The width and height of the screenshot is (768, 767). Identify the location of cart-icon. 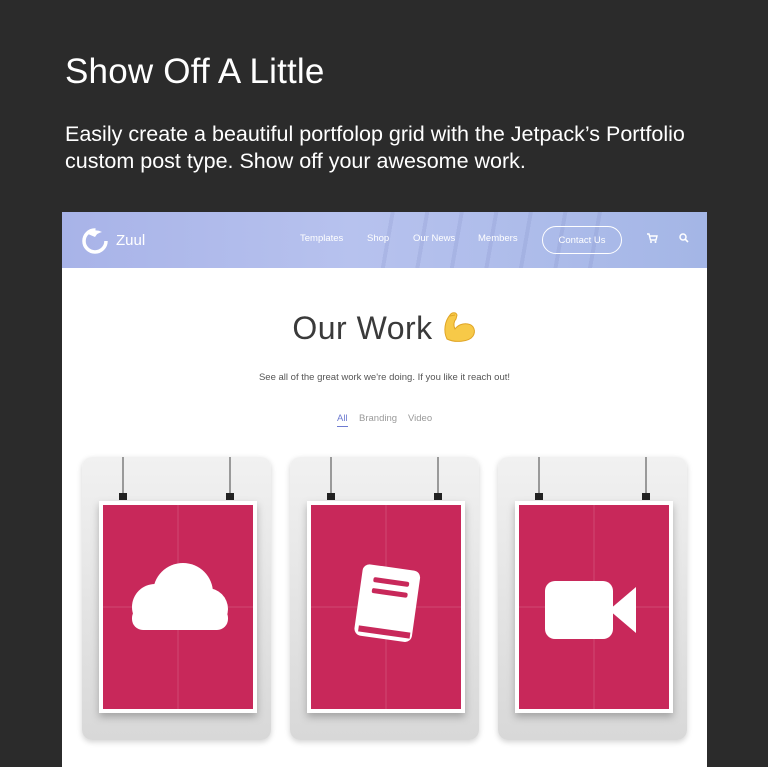
(652, 238).